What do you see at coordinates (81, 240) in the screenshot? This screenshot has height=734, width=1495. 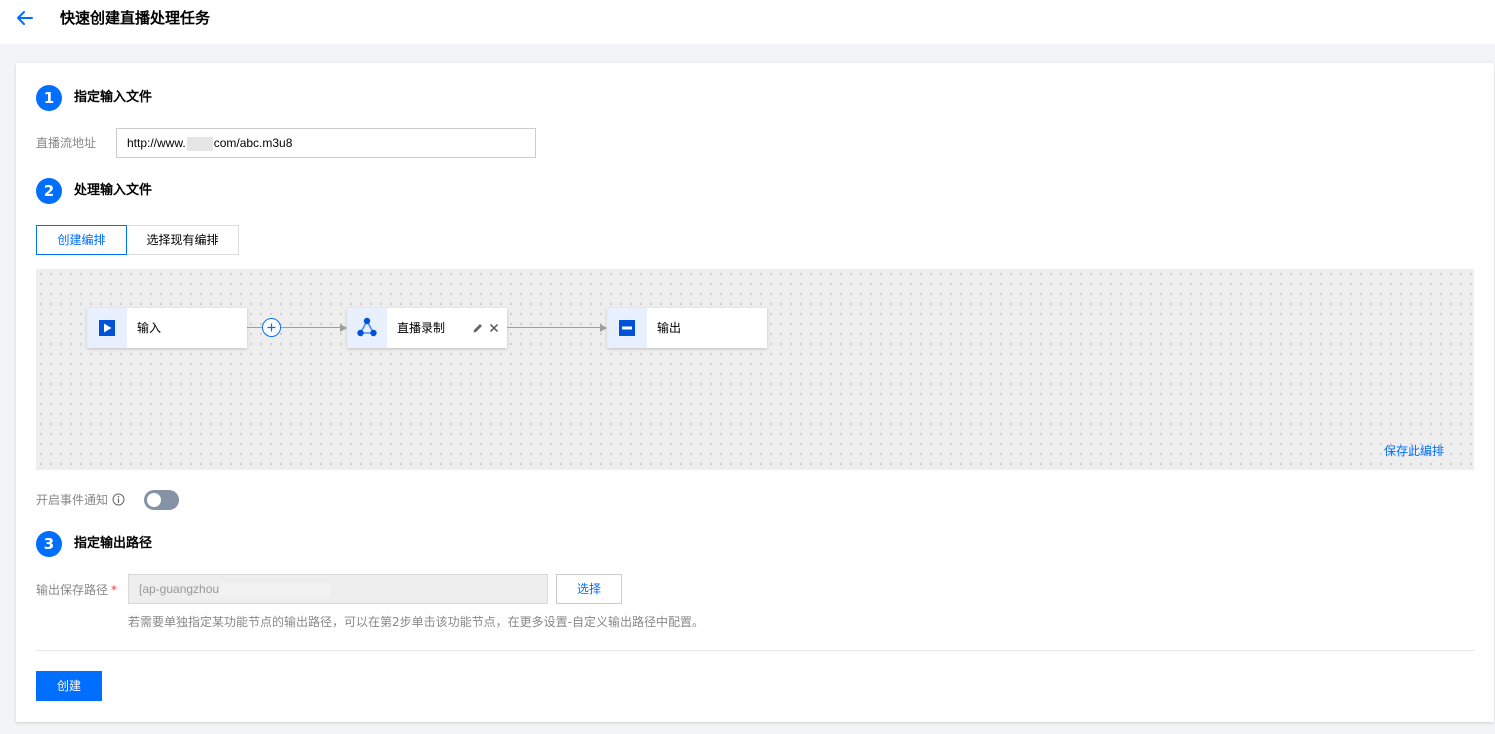 I see `tab-create-orchestration: 创建编排` at bounding box center [81, 240].